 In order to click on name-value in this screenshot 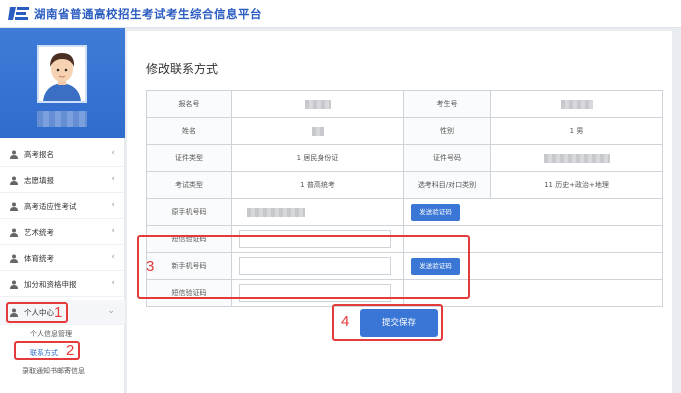, I will do `click(317, 131)`.